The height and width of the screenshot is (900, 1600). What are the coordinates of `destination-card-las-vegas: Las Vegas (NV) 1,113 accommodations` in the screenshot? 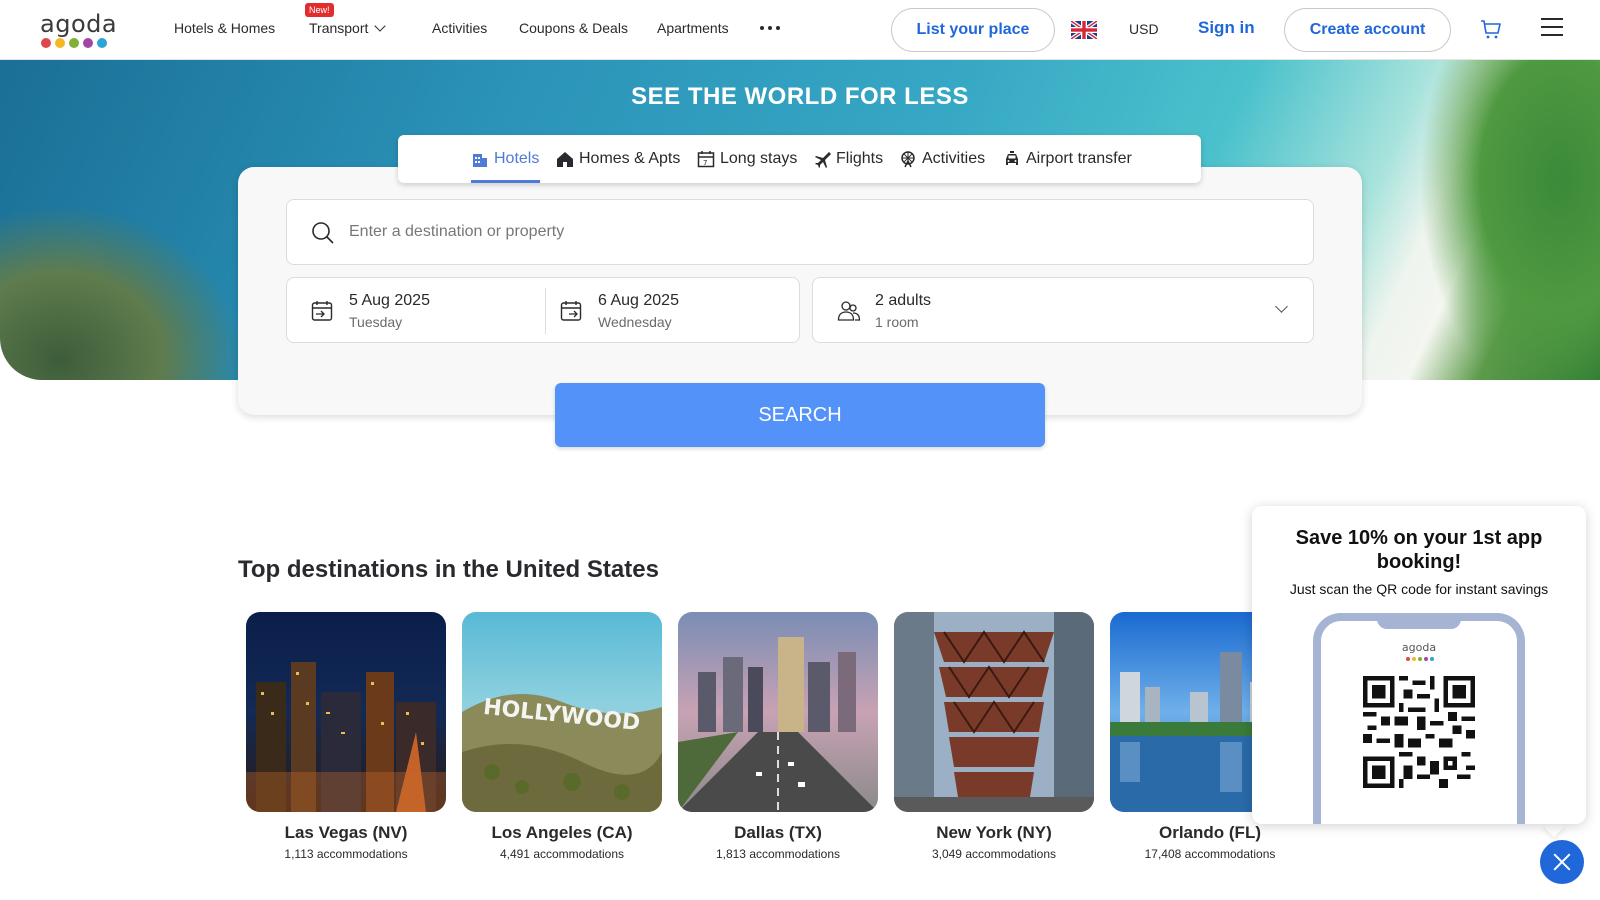 It's located at (346, 736).